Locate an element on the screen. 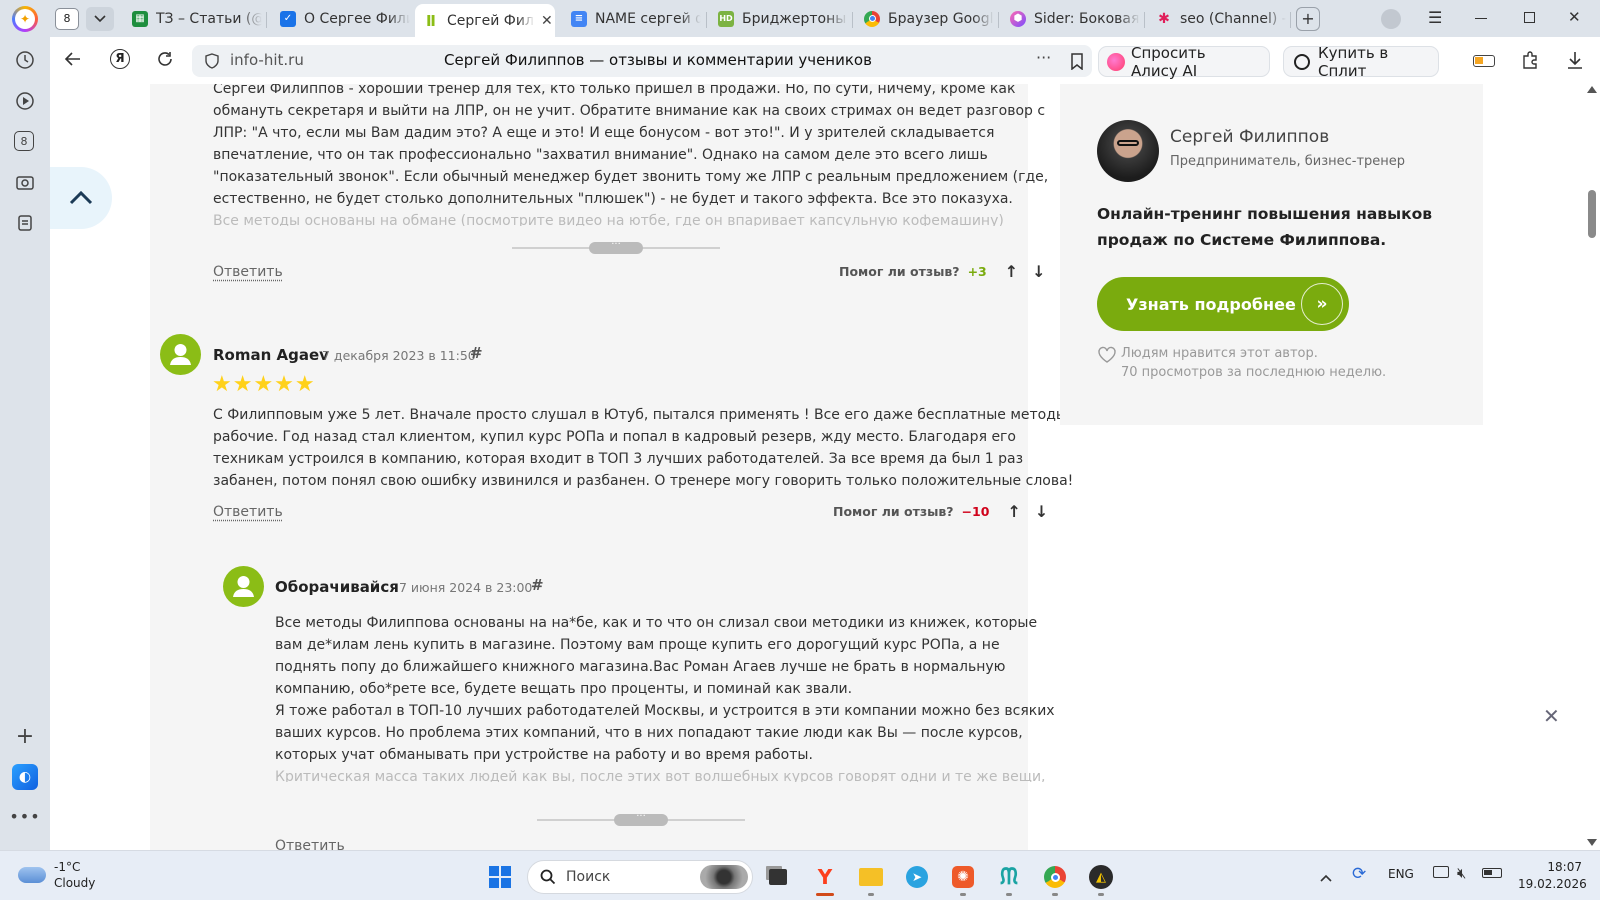  scroll-down-arrow is located at coordinates (1592, 842).